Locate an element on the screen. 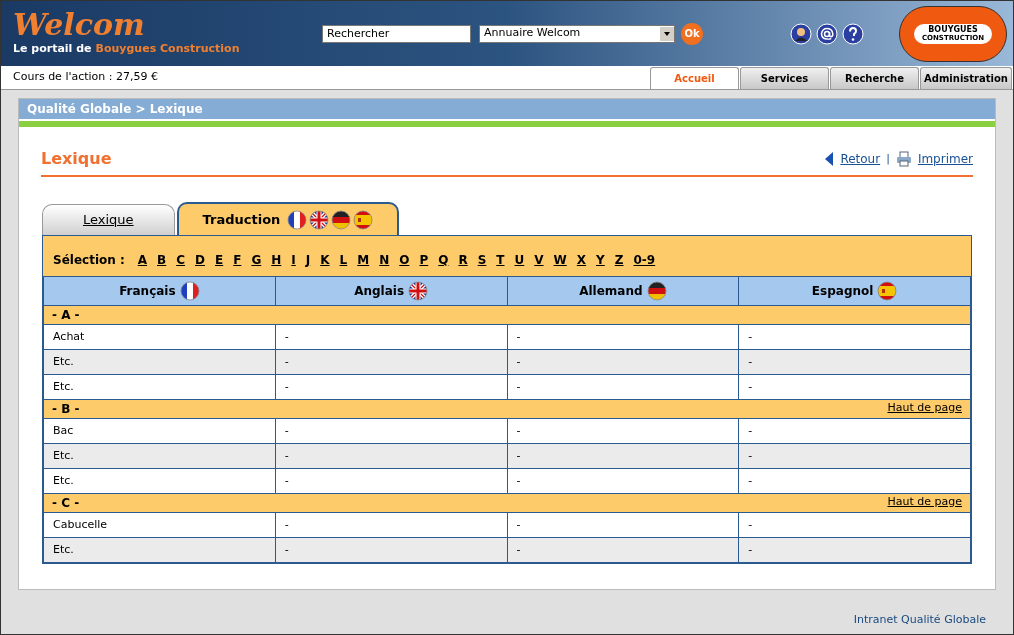  letter-link: D is located at coordinates (200, 260).